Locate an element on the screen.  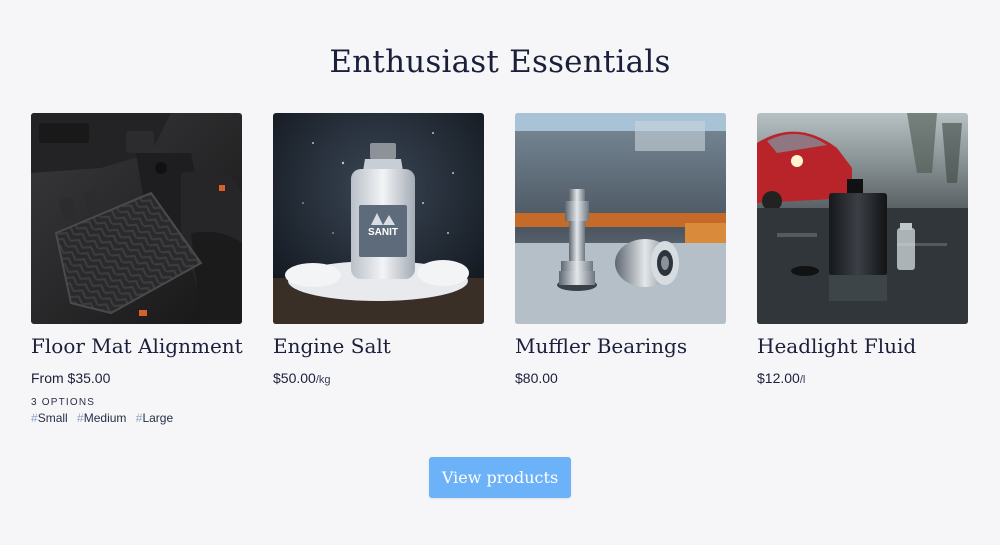
section-title: Enthusiast Essentials is located at coordinates (500, 62).